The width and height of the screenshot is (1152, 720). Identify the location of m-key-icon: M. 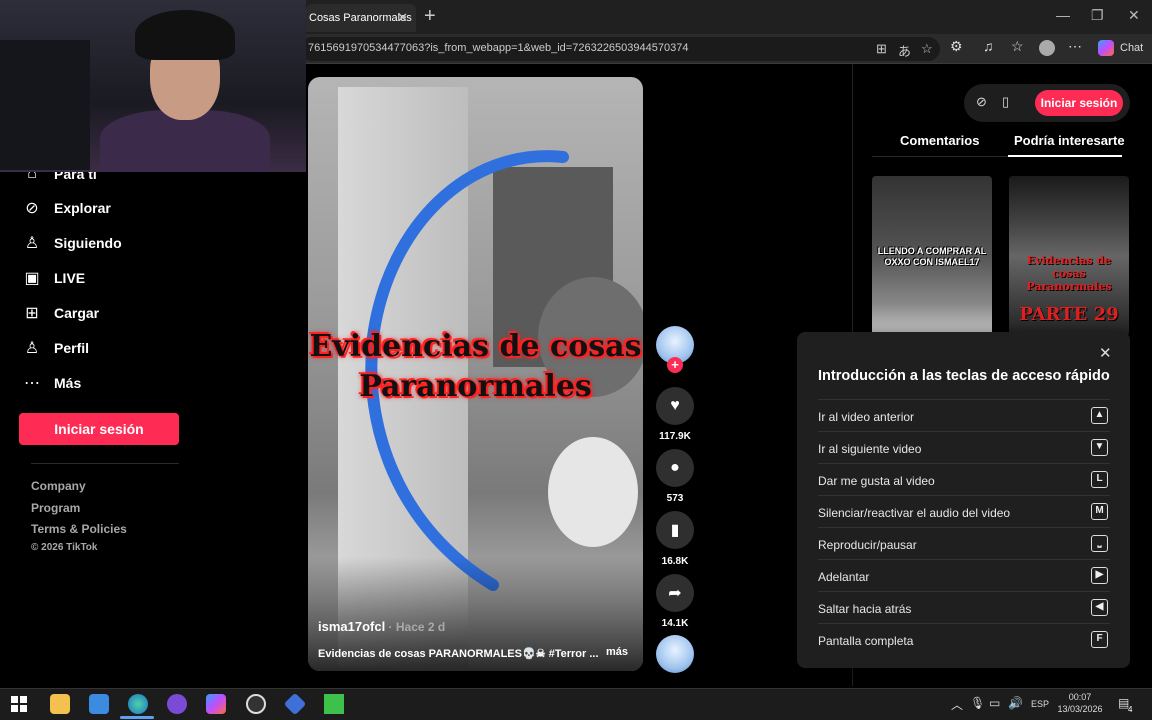
(1099, 511).